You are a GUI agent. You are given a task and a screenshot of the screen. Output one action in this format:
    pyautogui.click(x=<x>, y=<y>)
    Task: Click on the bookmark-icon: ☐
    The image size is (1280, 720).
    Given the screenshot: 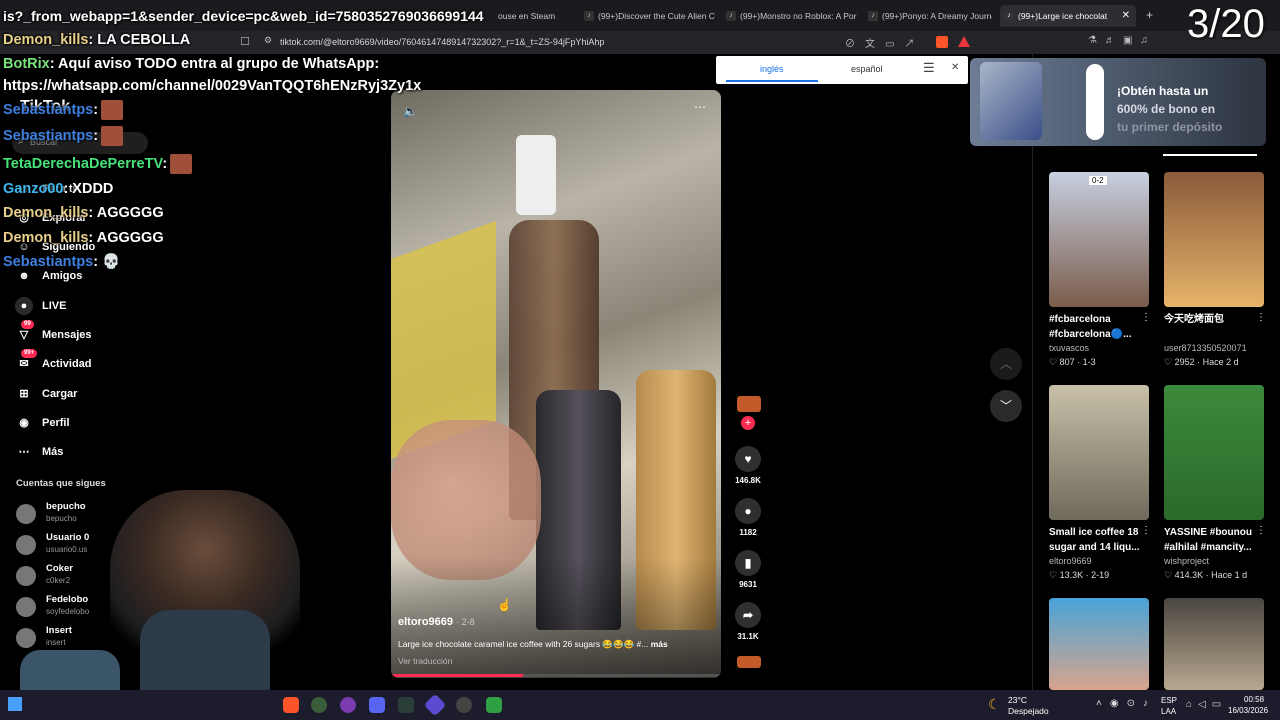 What is the action you would take?
    pyautogui.click(x=245, y=41)
    